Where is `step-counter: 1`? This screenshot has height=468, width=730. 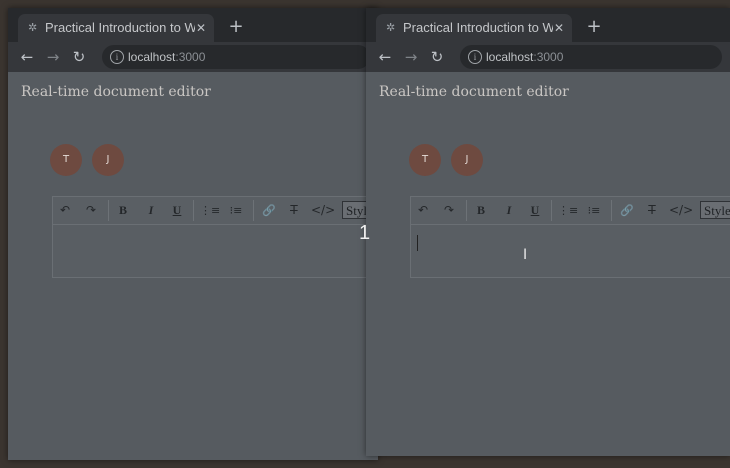
step-counter: 1 is located at coordinates (365, 233).